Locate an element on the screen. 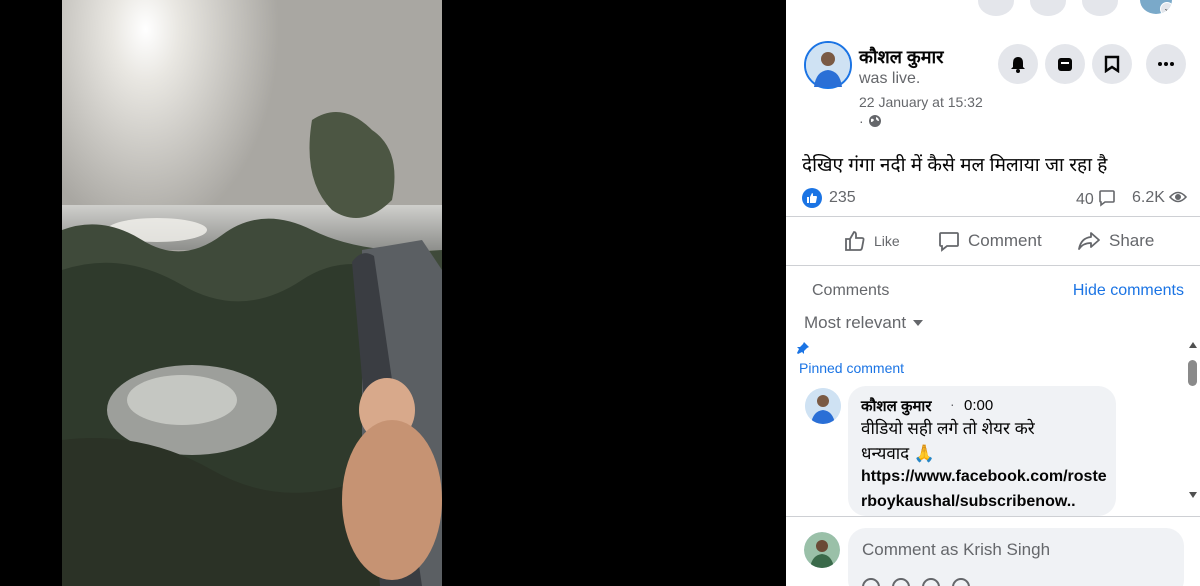 Image resolution: width=1200 pixels, height=586 pixels. avatar-sticker-icon is located at coordinates (871, 582).